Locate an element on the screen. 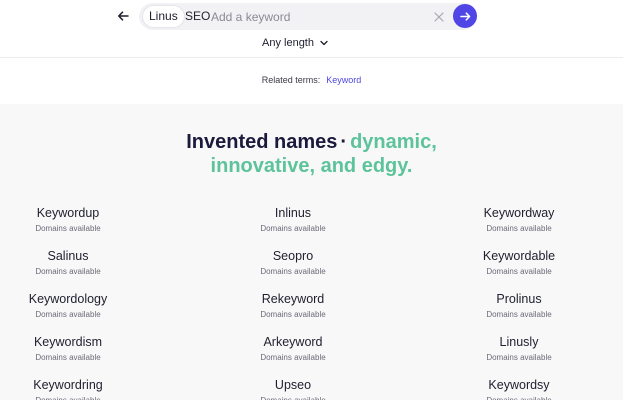 This screenshot has width=623, height=400. search-submit-button is located at coordinates (465, 16).